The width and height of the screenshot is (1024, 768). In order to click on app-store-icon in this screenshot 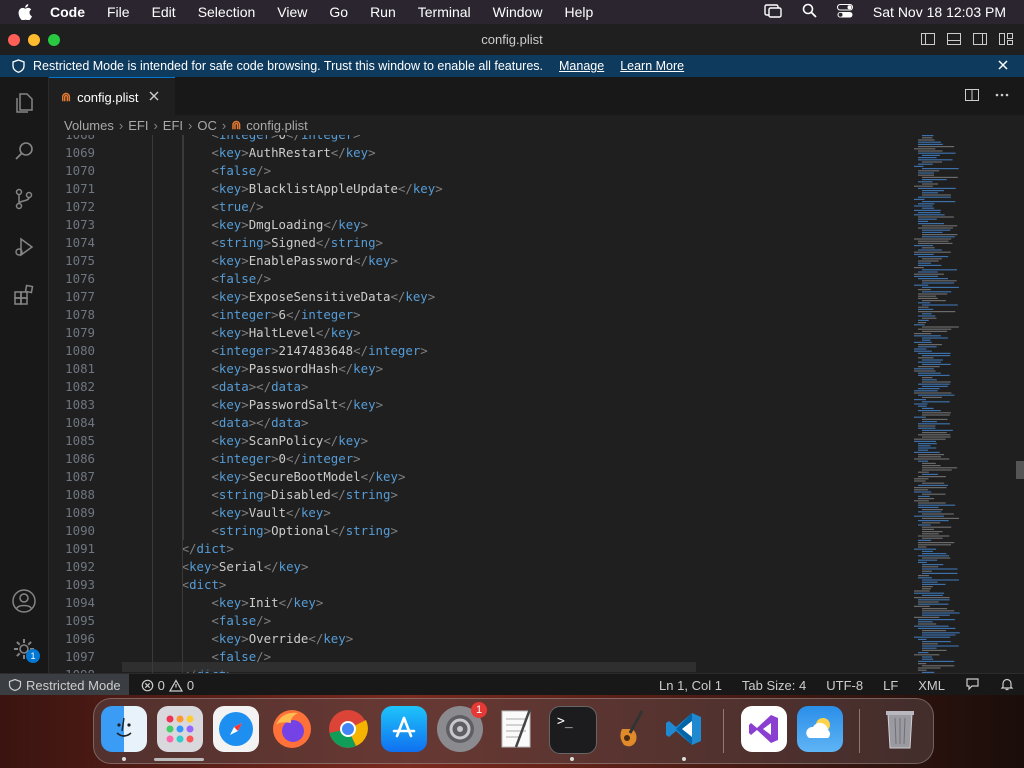, I will do `click(404, 729)`.